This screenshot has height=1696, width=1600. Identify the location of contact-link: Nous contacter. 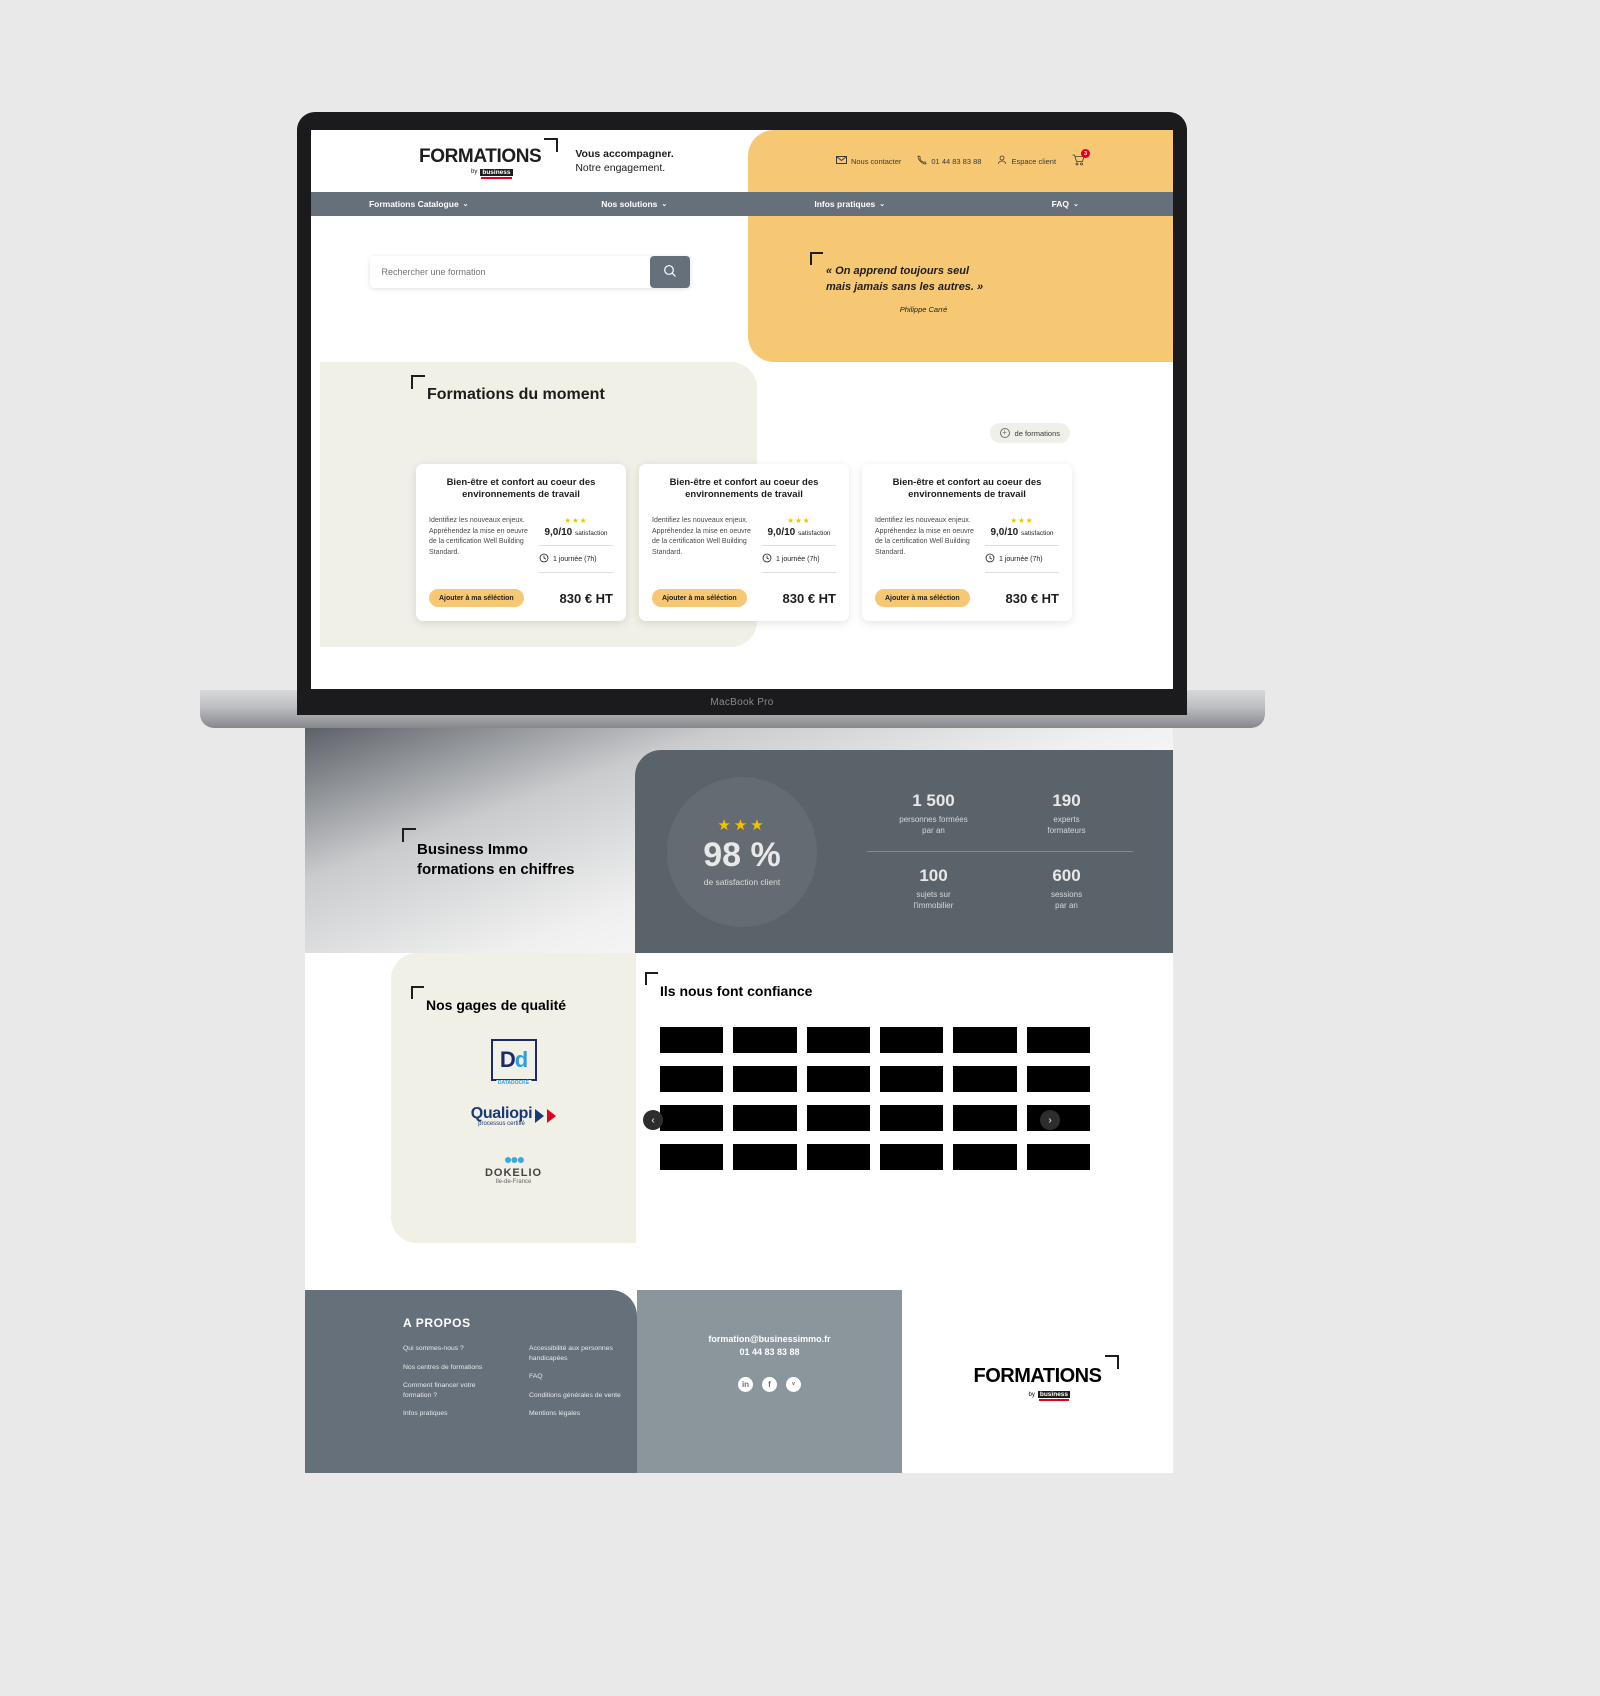
(868, 161).